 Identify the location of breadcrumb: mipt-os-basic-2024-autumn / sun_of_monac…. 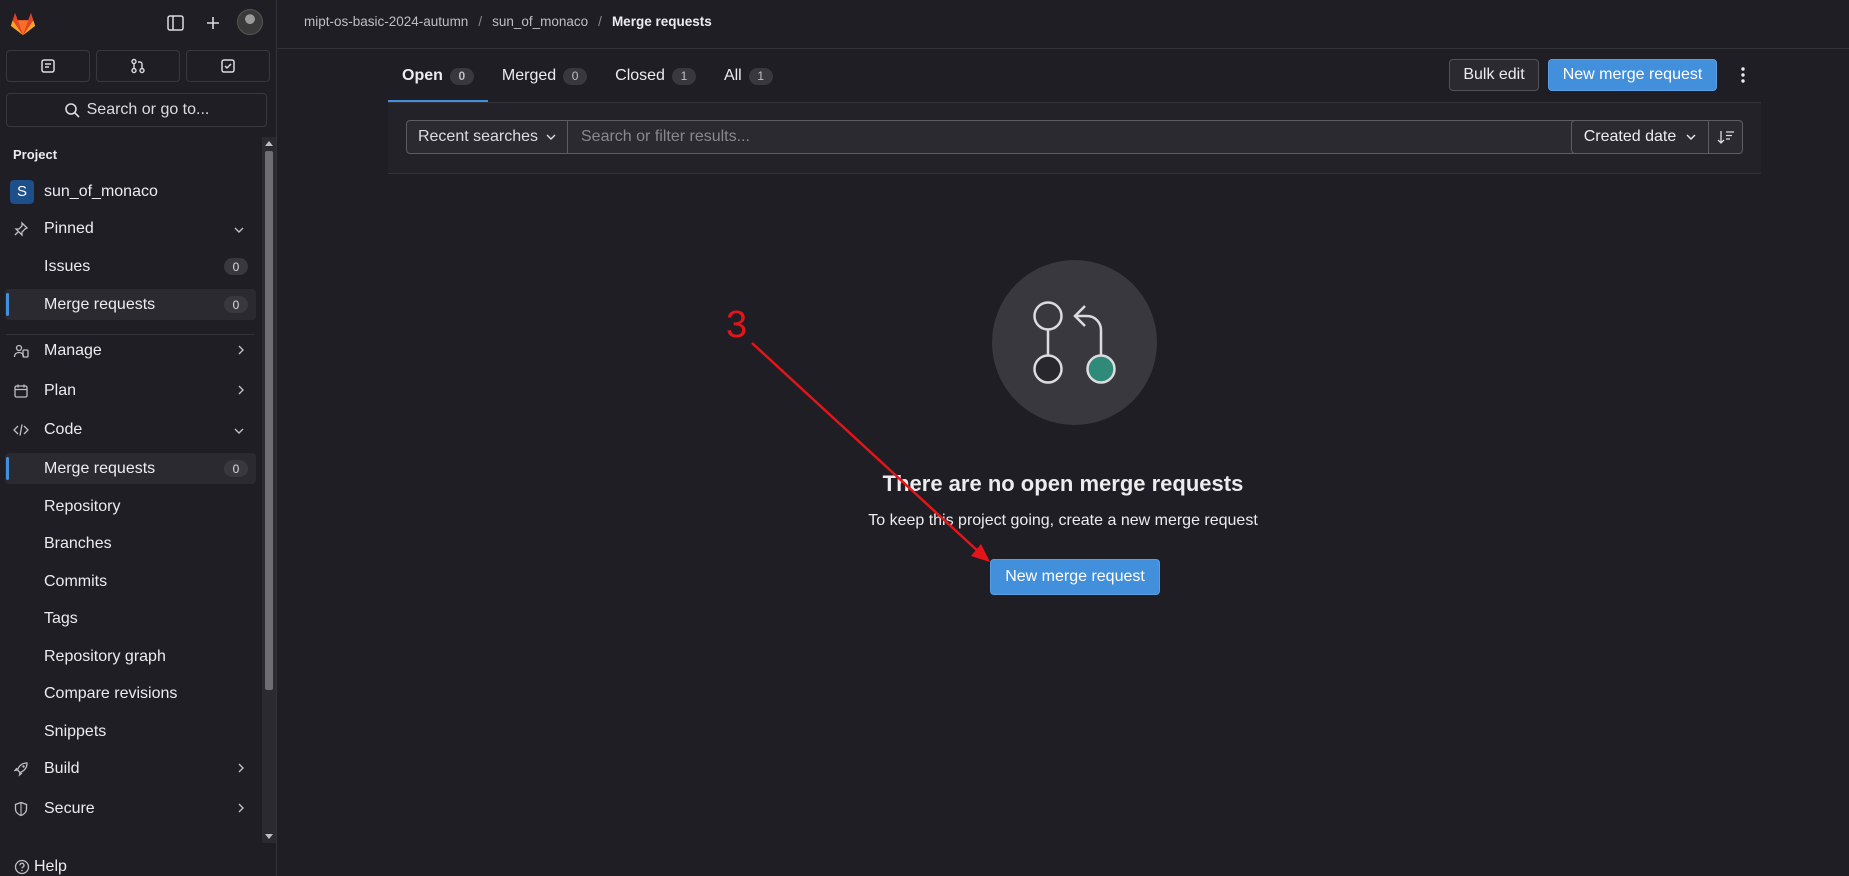
(508, 21).